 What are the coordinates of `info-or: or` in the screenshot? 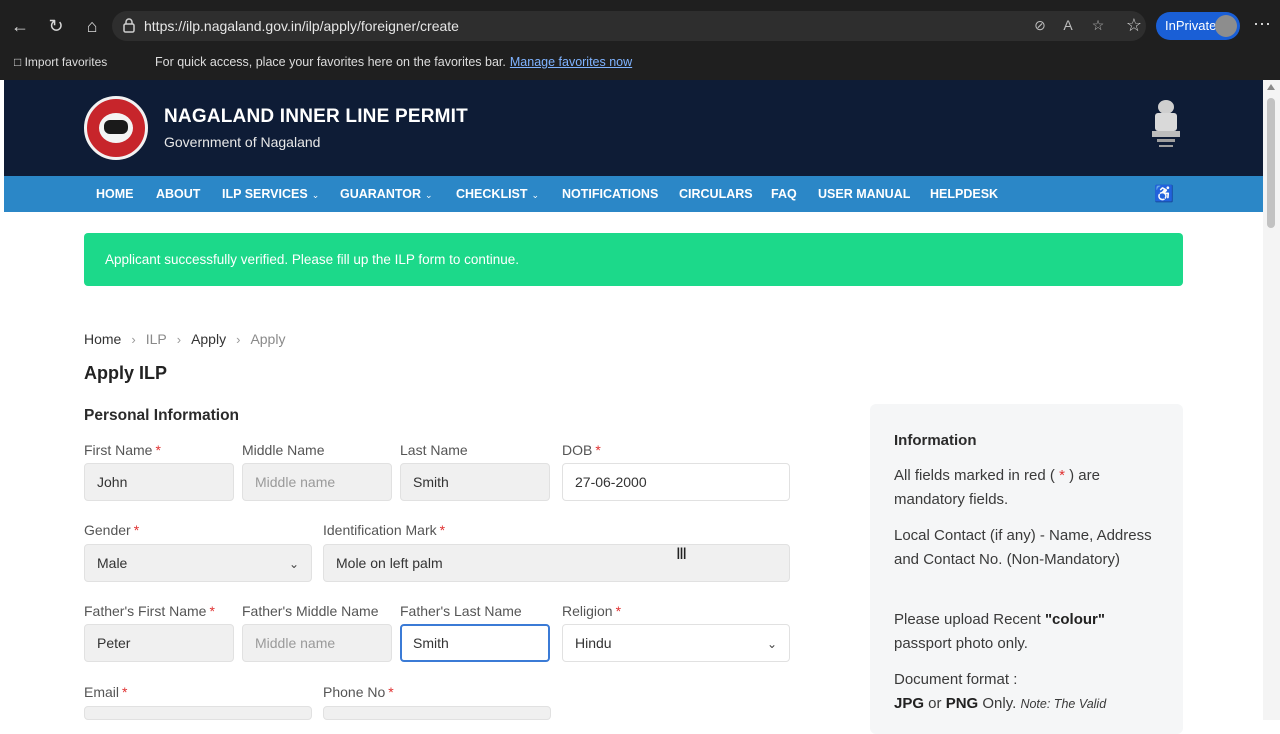 It's located at (935, 703).